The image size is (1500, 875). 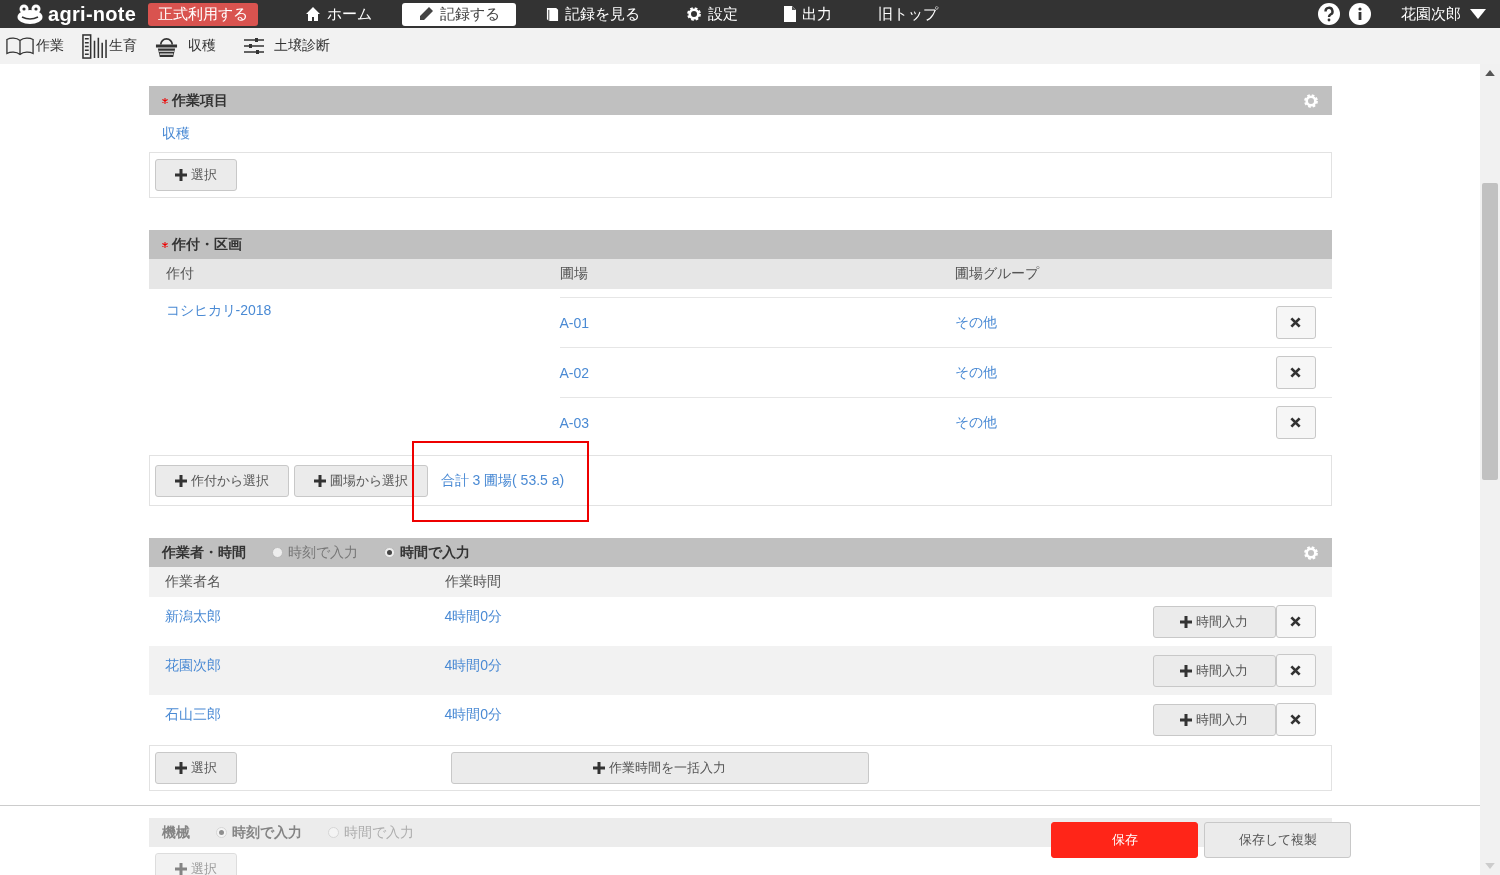 I want to click on subnav-link: 収穫, so click(x=185, y=46).